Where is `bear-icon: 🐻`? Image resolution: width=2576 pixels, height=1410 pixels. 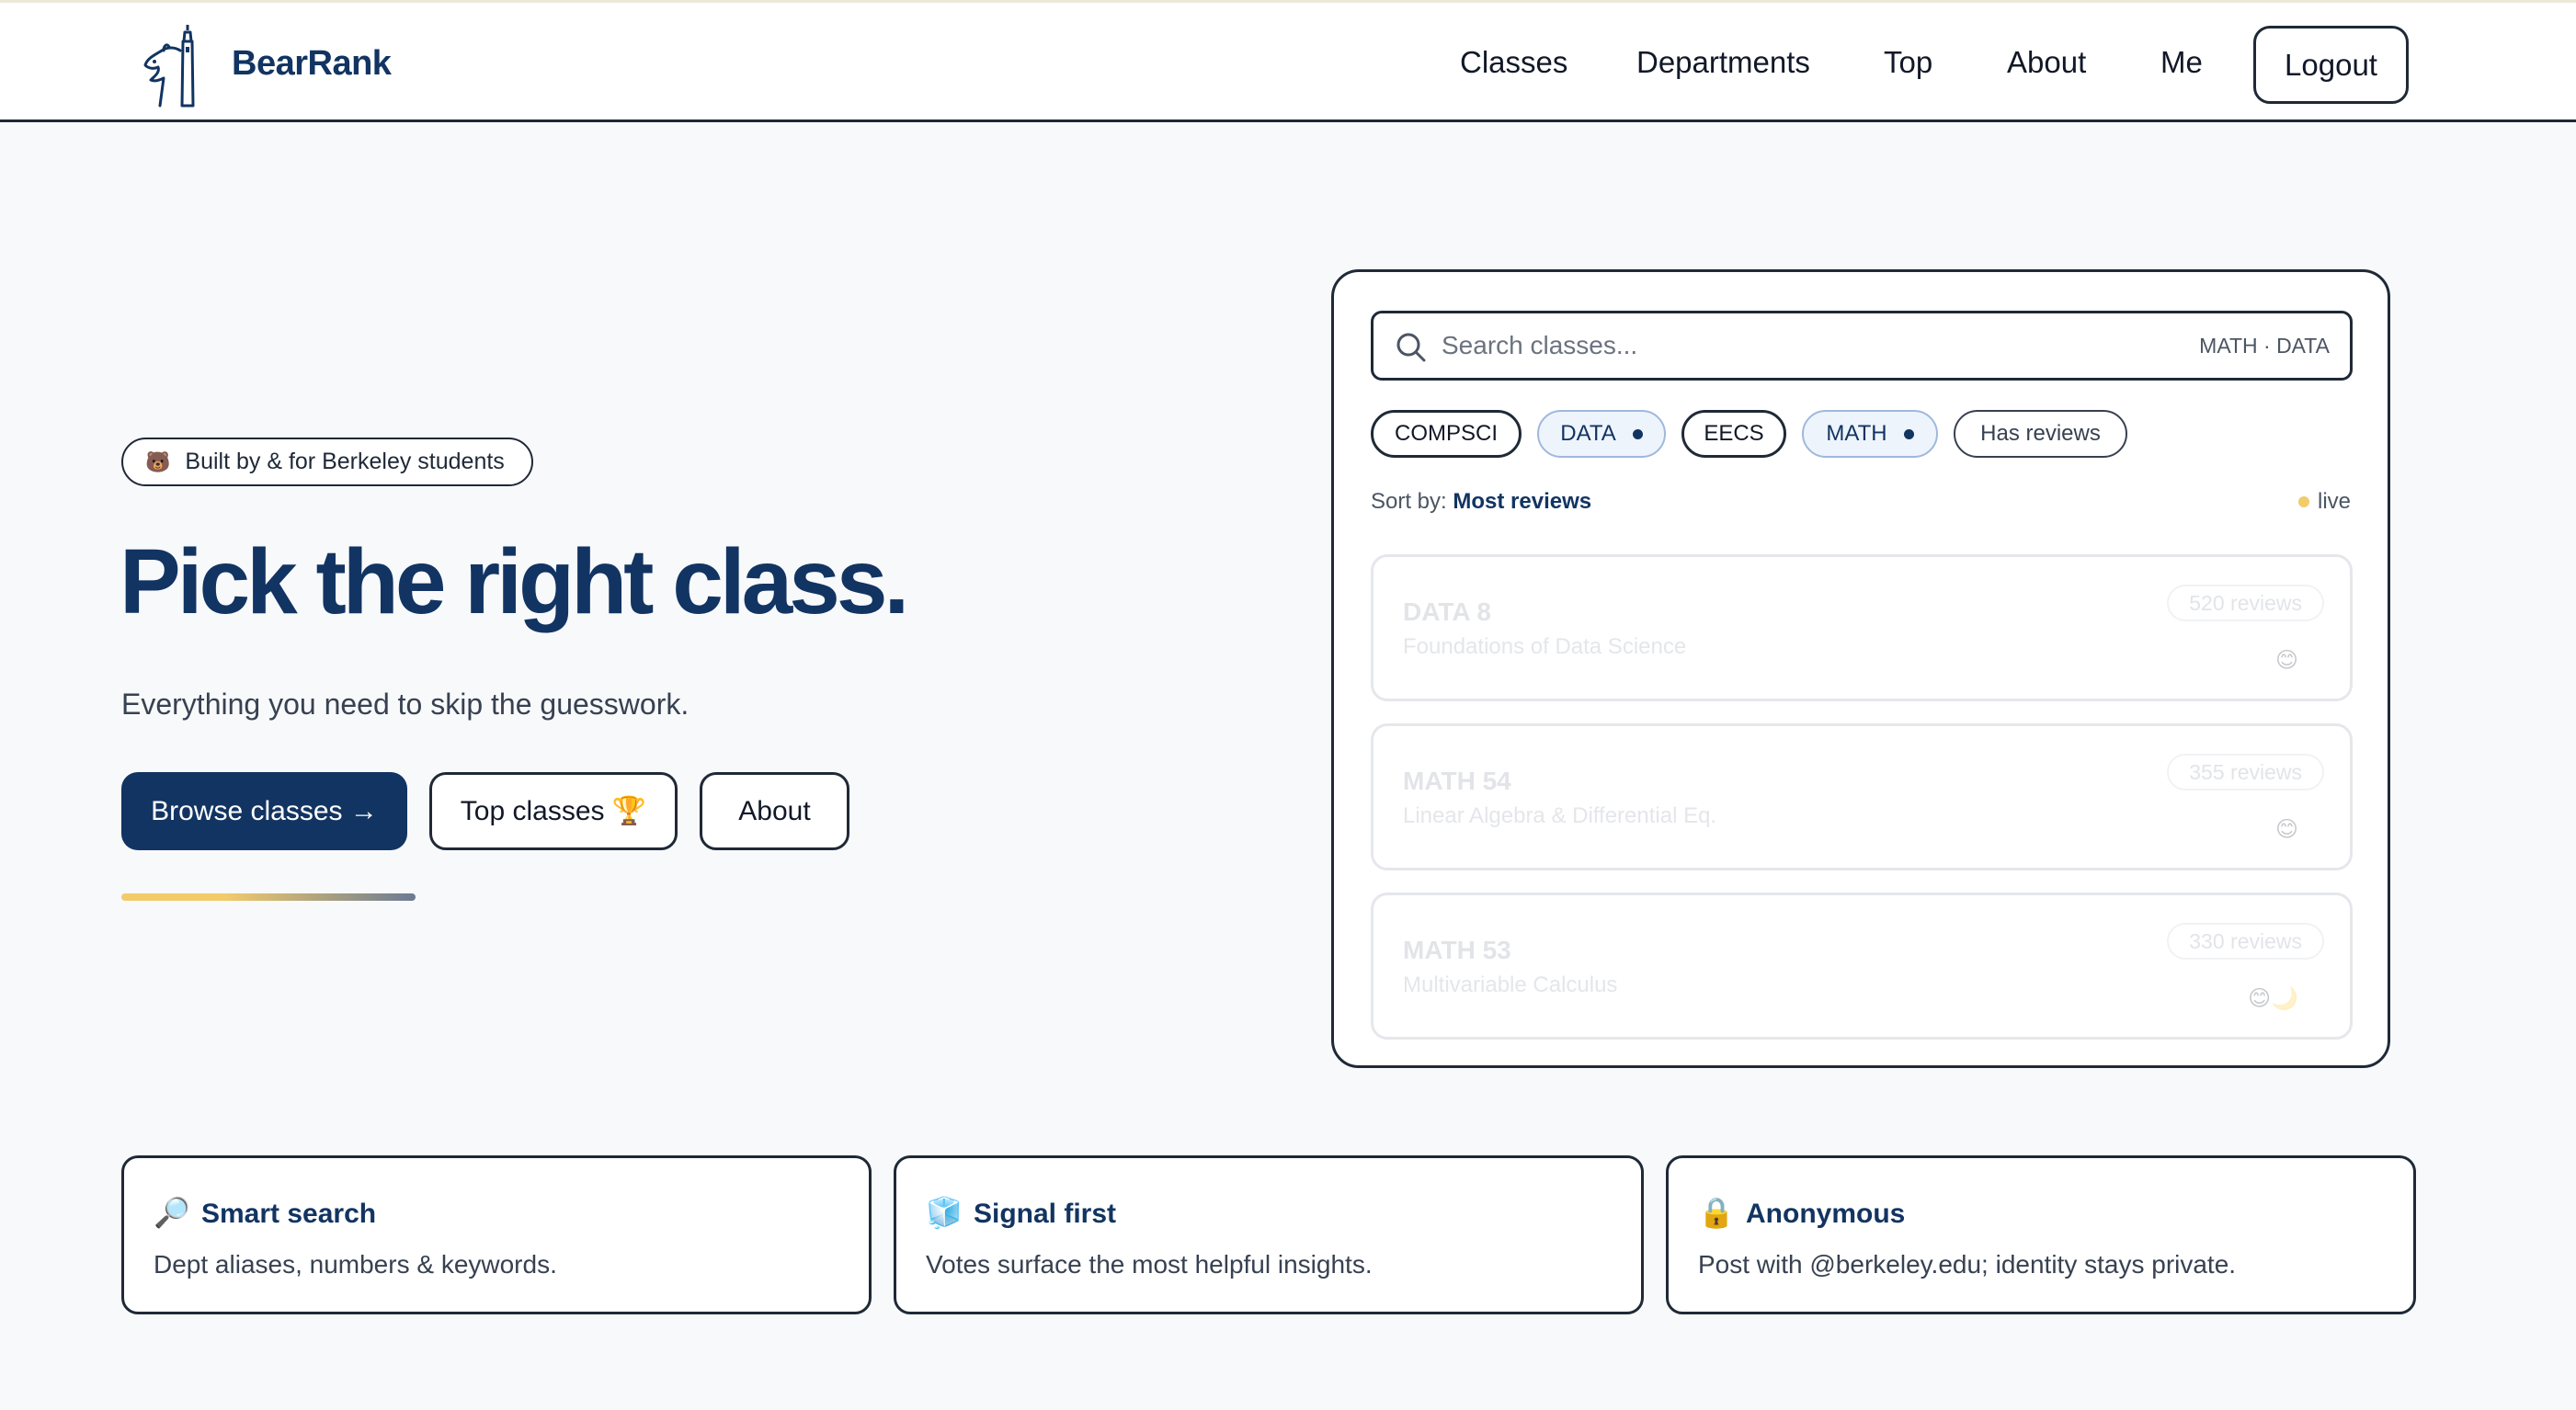
bear-icon: 🐻 is located at coordinates (158, 461).